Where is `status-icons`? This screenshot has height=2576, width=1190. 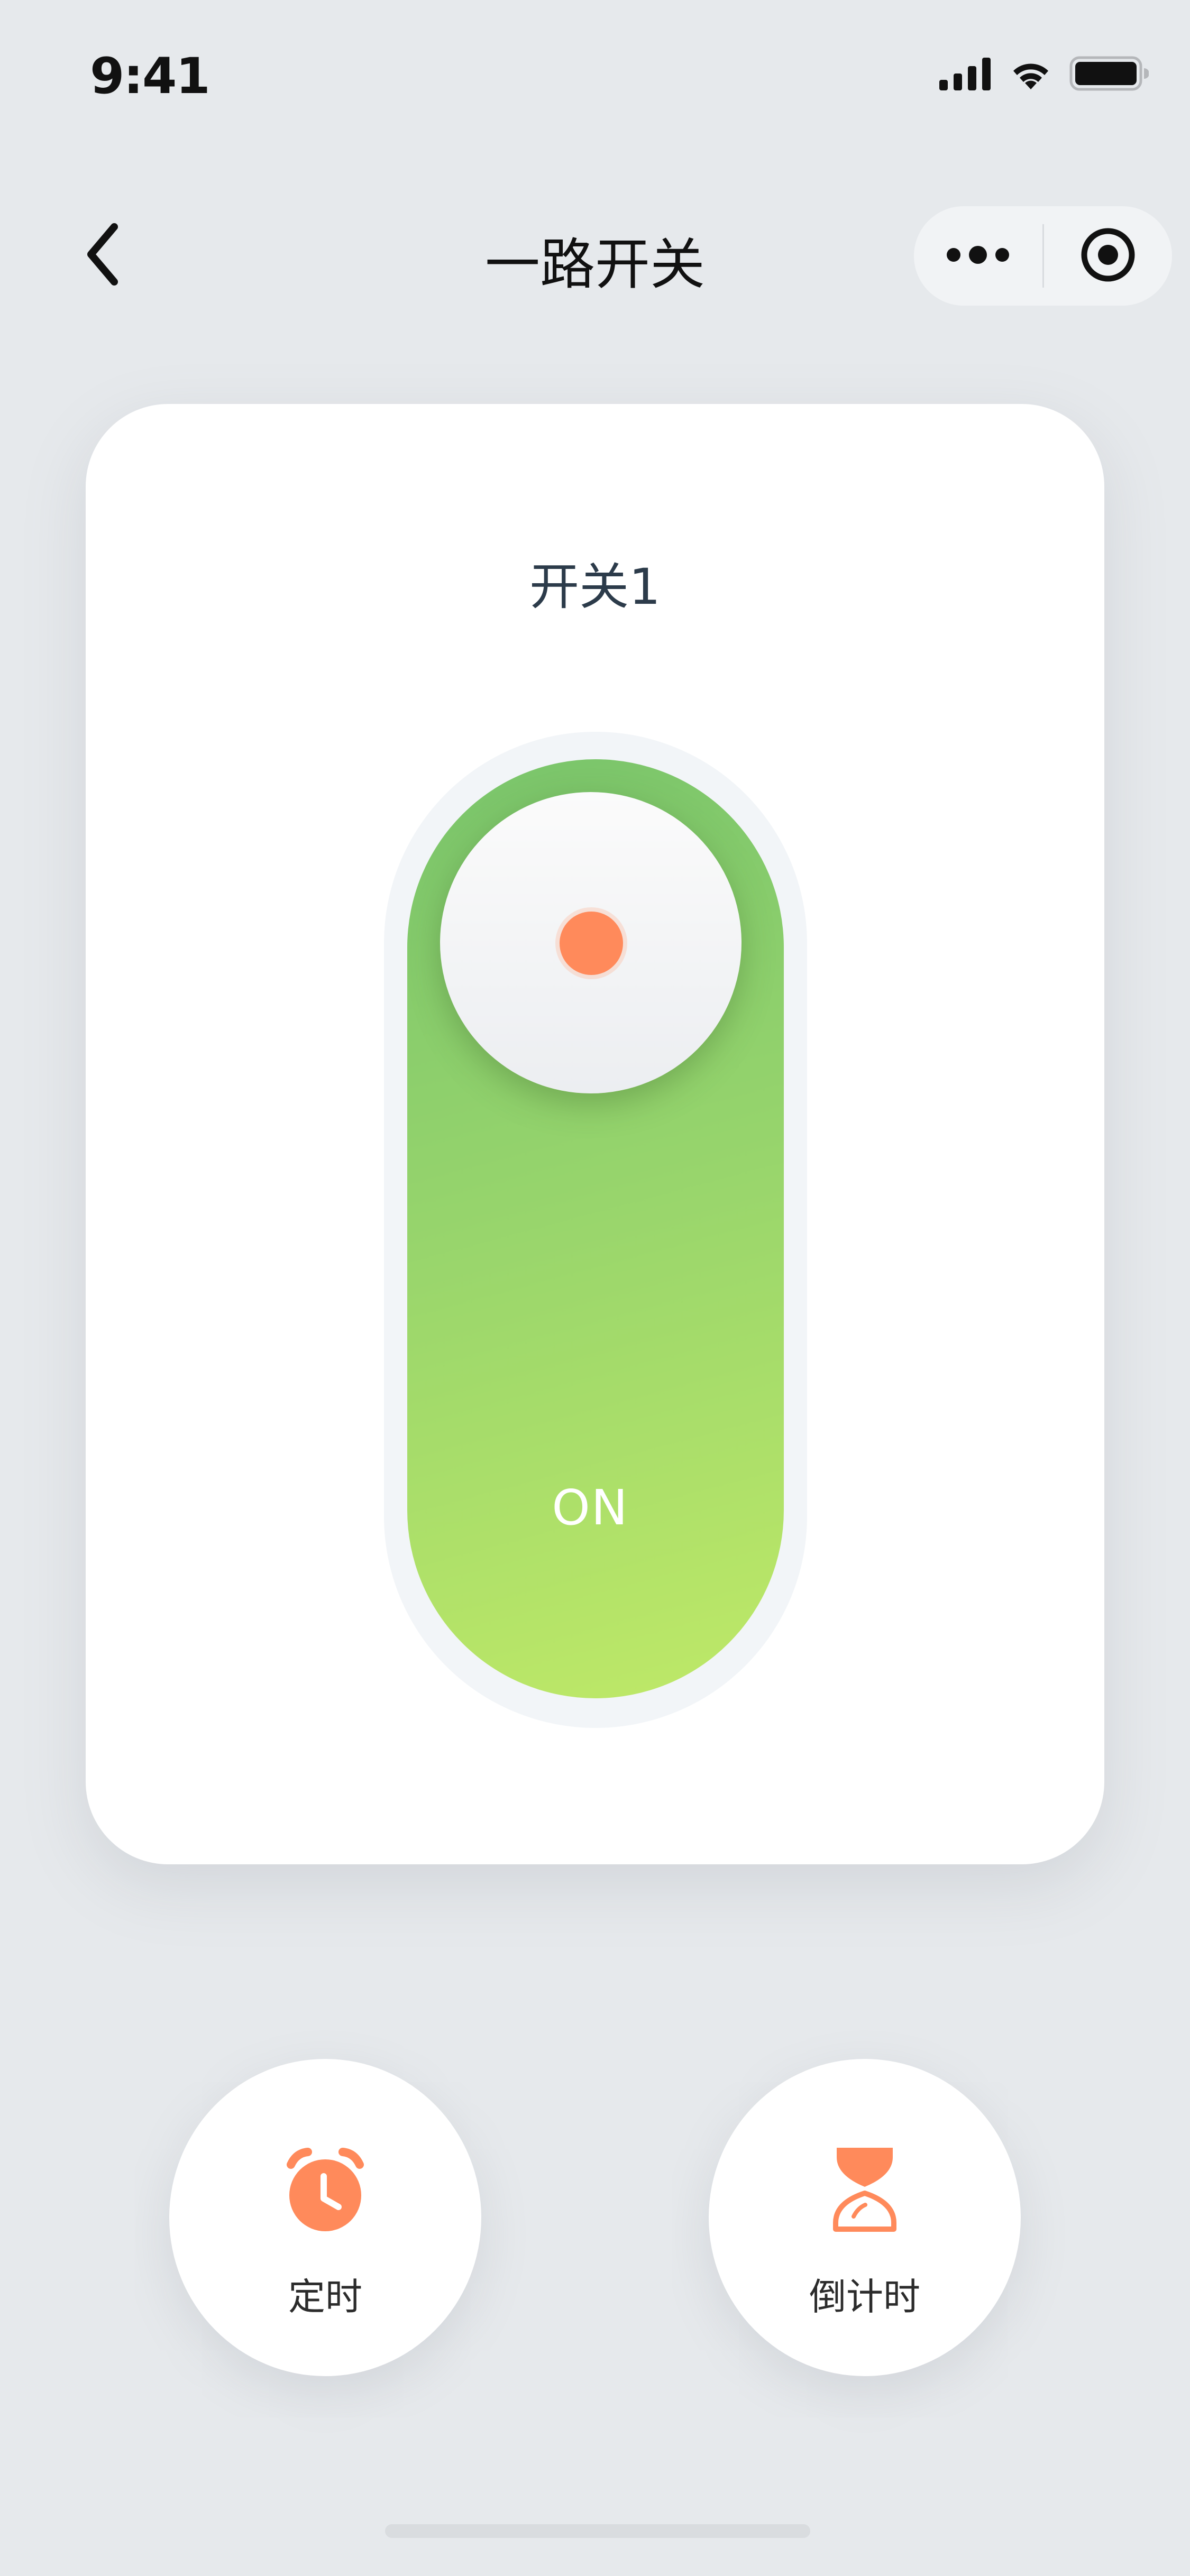
status-icons is located at coordinates (1044, 74).